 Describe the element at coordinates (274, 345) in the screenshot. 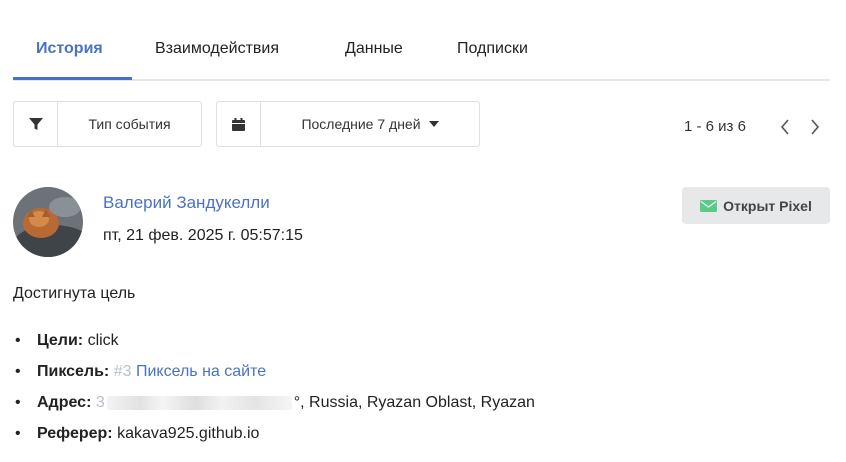

I see `detail-goals: Цели: click` at that location.